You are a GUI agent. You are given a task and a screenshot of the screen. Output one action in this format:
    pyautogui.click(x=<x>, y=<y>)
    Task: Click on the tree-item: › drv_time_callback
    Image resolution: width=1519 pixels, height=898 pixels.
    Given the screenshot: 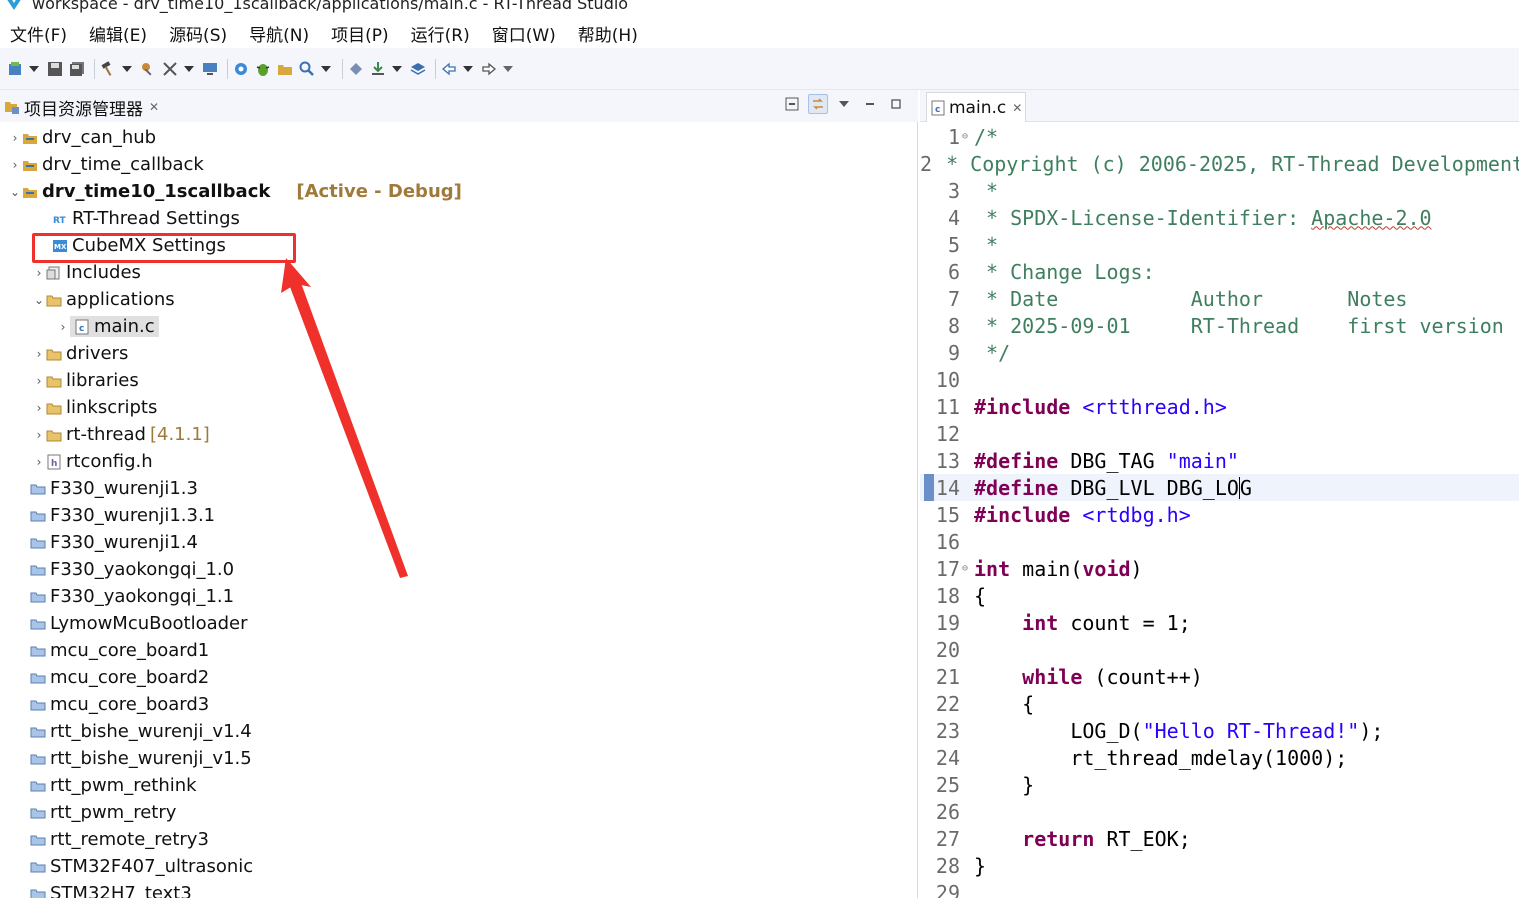 What is the action you would take?
    pyautogui.click(x=459, y=164)
    